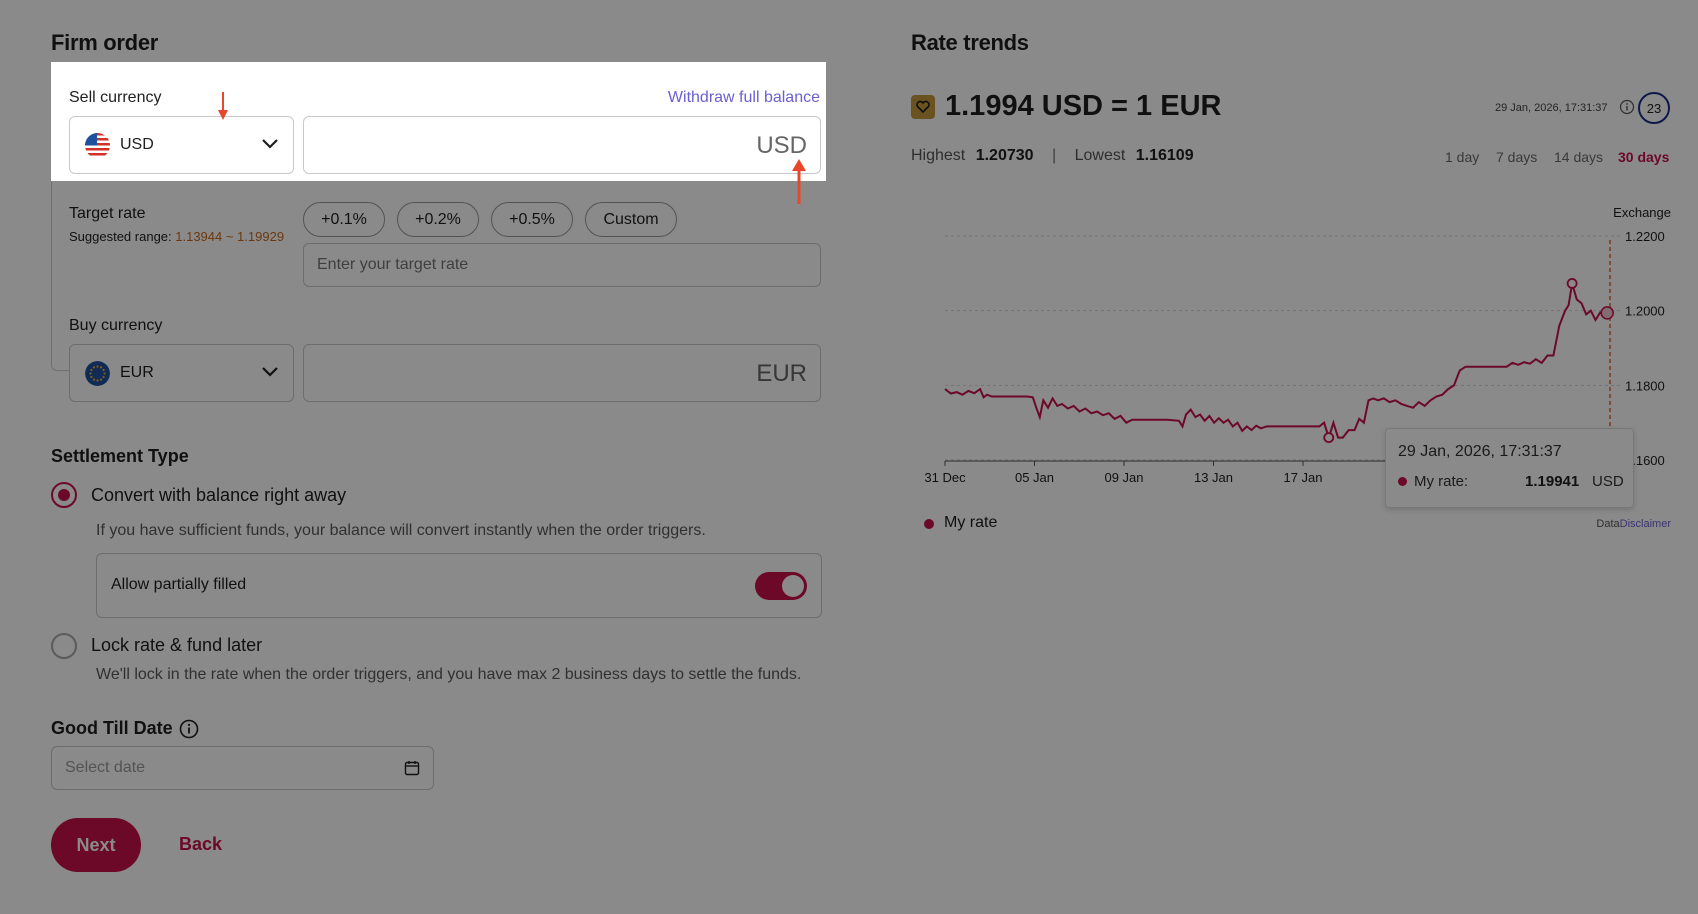 The height and width of the screenshot is (914, 1698). I want to click on period-7-days: 7 days, so click(1516, 157).